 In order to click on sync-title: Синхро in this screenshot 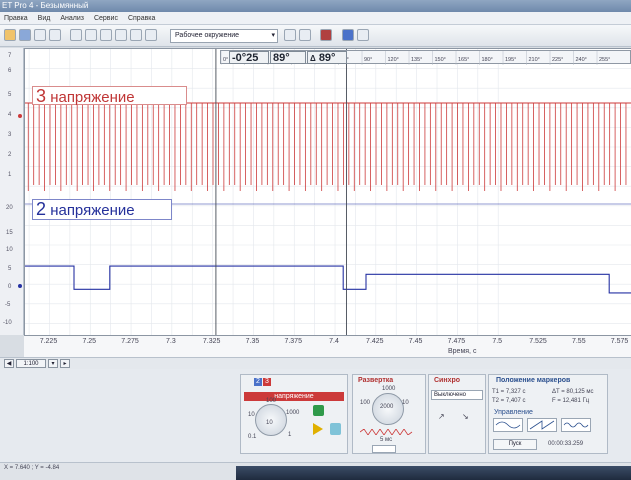, I will do `click(447, 380)`.